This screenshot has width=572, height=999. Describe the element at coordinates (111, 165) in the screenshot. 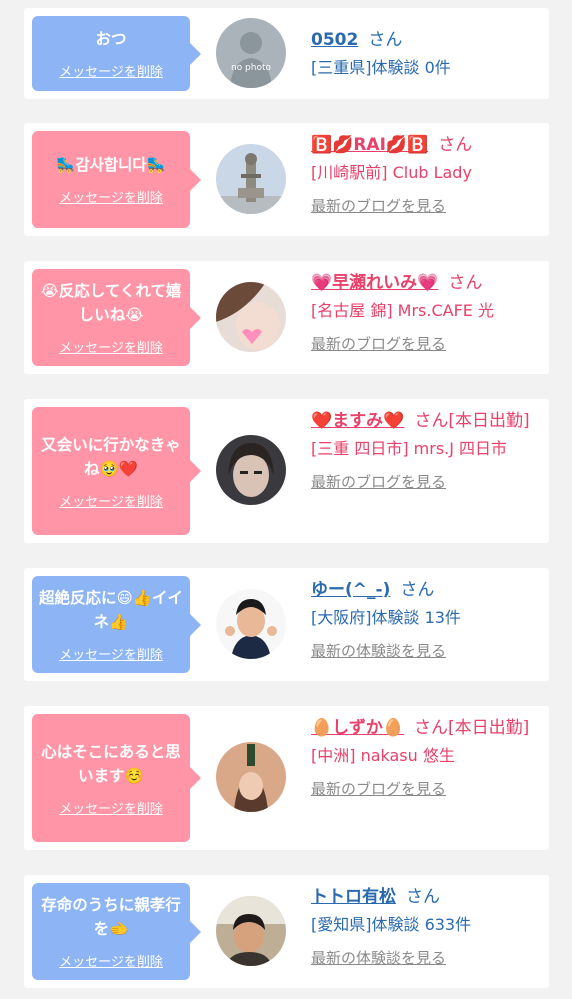

I see `message-text: 🛼감사합니다🛼` at that location.